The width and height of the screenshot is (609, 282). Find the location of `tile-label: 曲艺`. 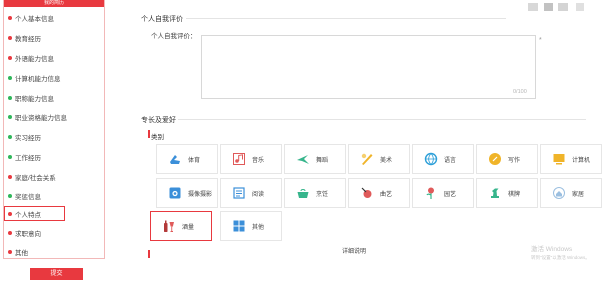

tile-label: 曲艺 is located at coordinates (386, 194).